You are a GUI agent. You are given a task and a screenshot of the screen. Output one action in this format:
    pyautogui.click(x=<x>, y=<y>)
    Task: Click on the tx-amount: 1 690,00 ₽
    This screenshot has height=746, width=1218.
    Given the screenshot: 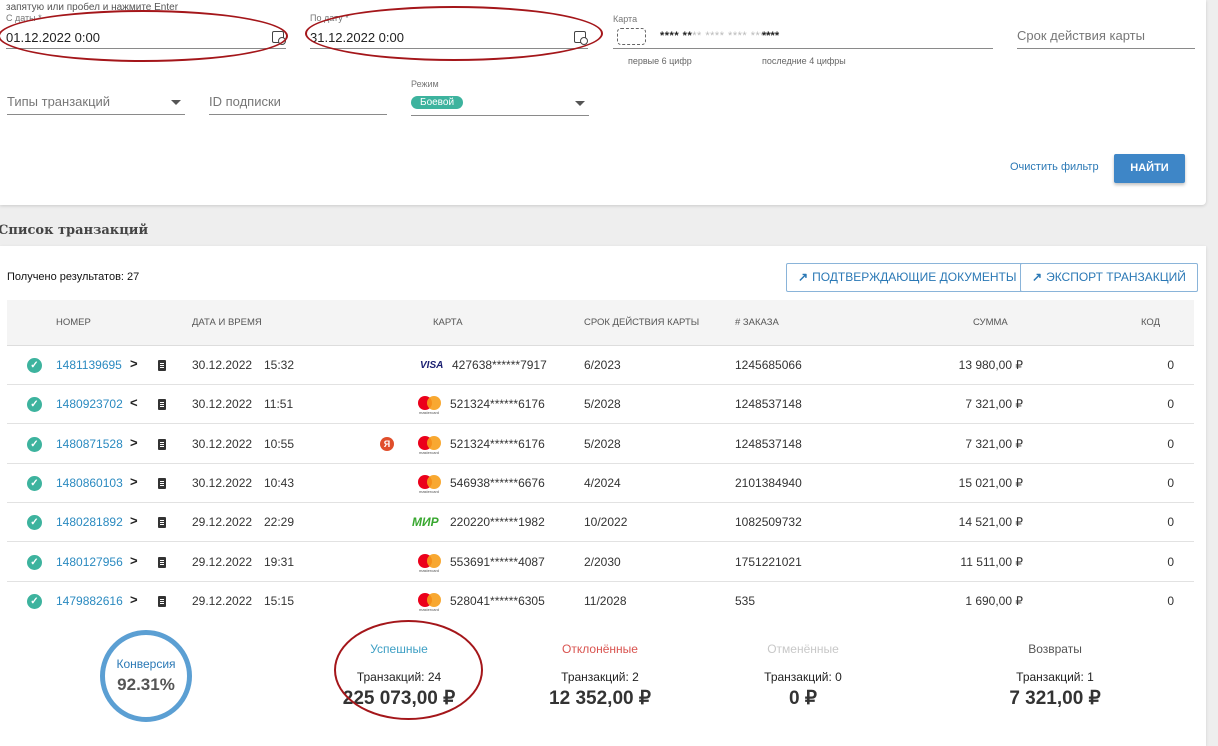 What is the action you would take?
    pyautogui.click(x=994, y=600)
    